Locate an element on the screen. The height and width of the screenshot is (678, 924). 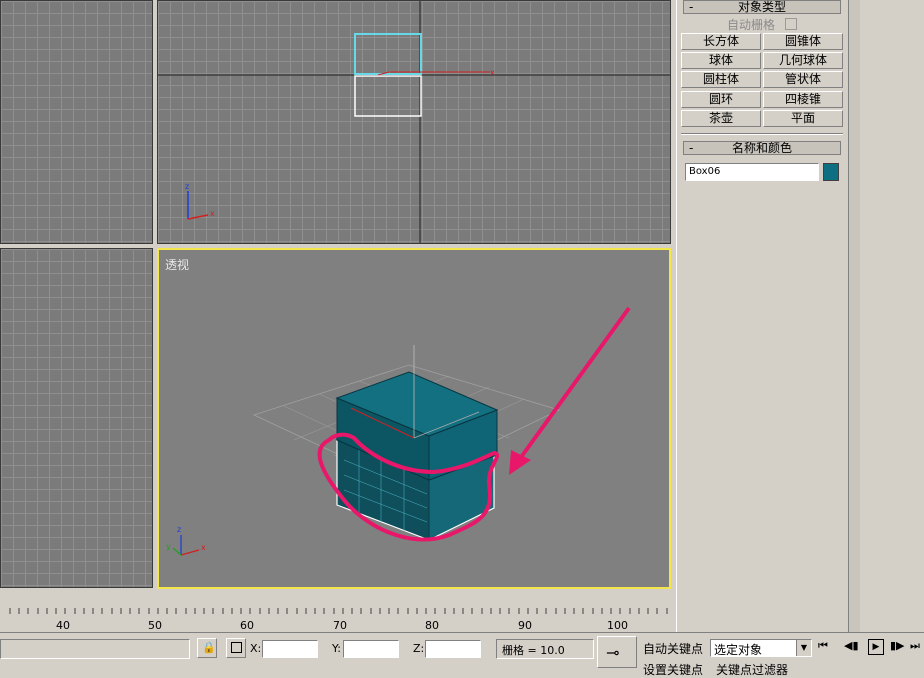
front-axis-x: x is located at coordinates (212, 213).